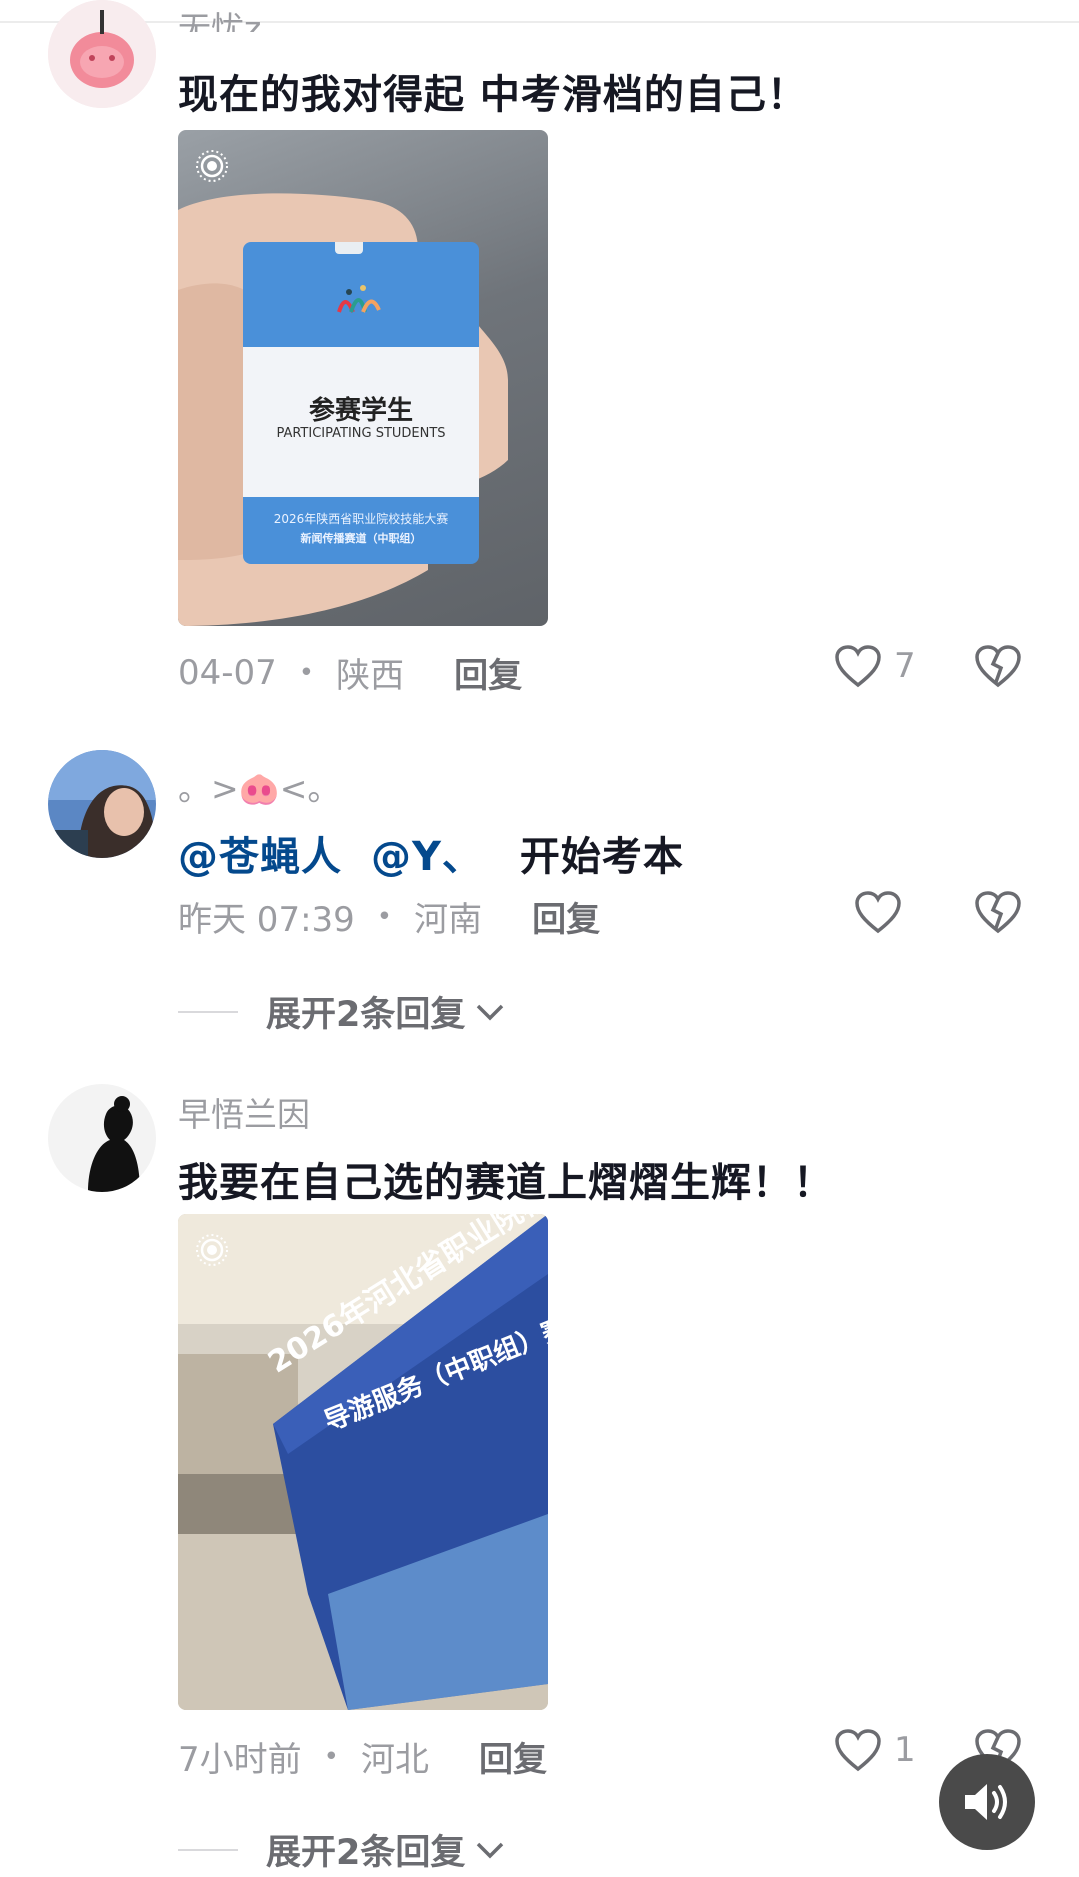 This screenshot has width=1079, height=1877. Describe the element at coordinates (601, 857) in the screenshot. I see `comment-body: 开始考本` at that location.